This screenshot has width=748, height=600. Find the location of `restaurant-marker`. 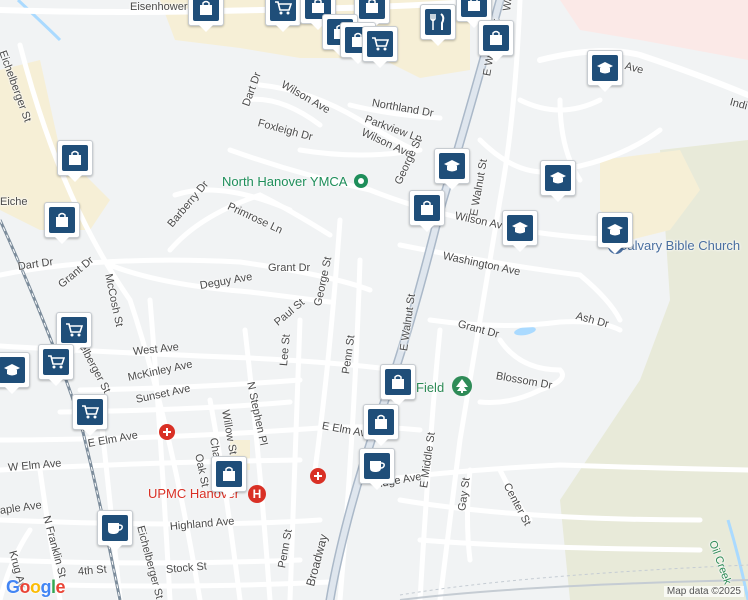

restaurant-marker is located at coordinates (438, 25).